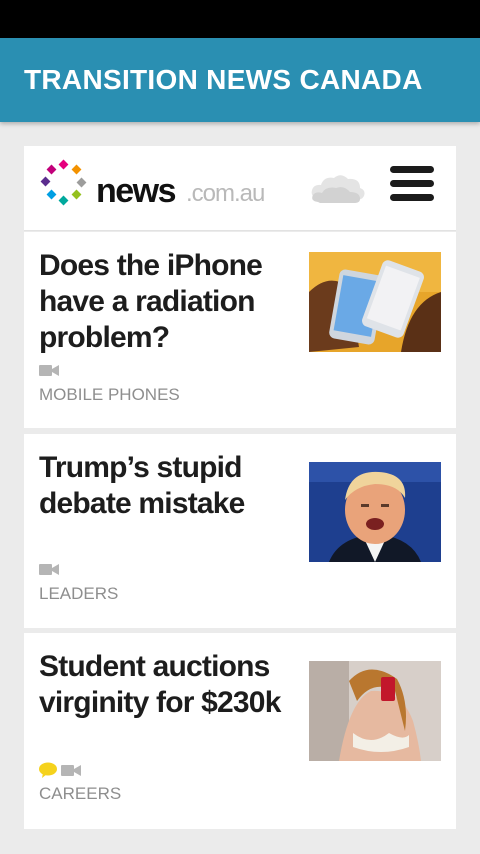 This screenshot has height=854, width=480. I want to click on site-header: news .com.au, so click(240, 188).